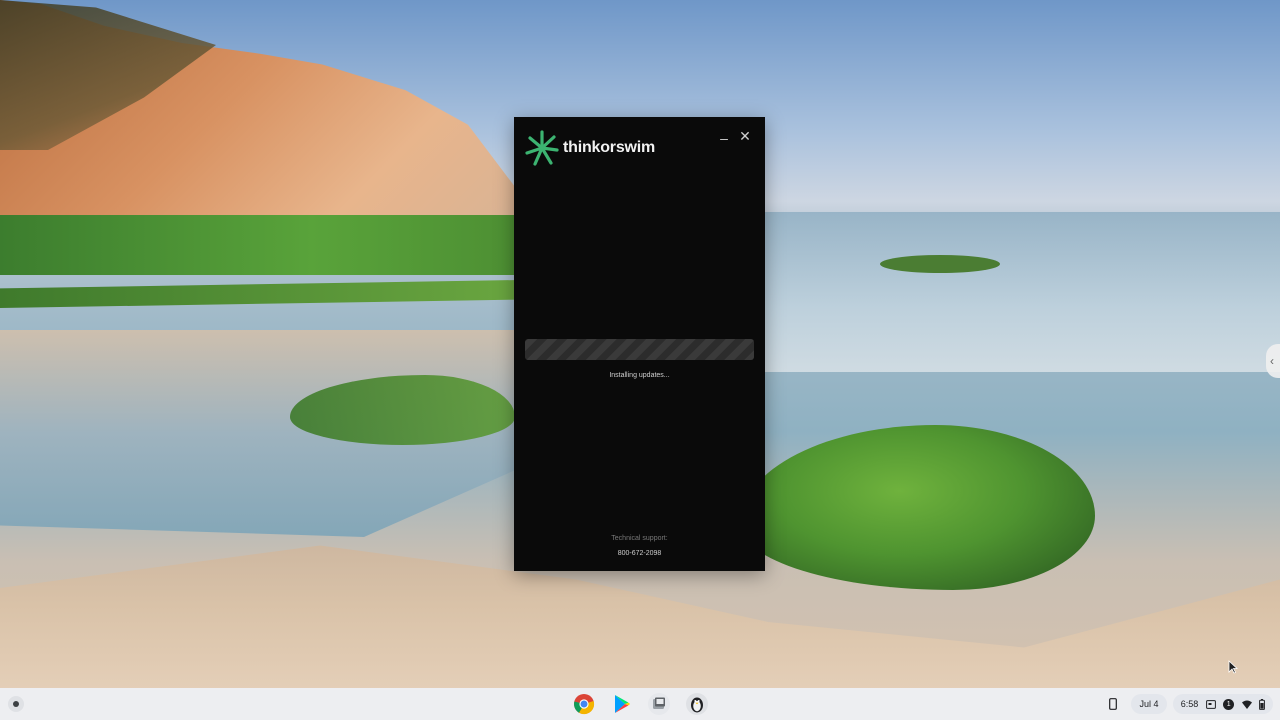 The width and height of the screenshot is (1280, 720). What do you see at coordinates (1189, 704) in the screenshot?
I see `time-text: 6:58` at bounding box center [1189, 704].